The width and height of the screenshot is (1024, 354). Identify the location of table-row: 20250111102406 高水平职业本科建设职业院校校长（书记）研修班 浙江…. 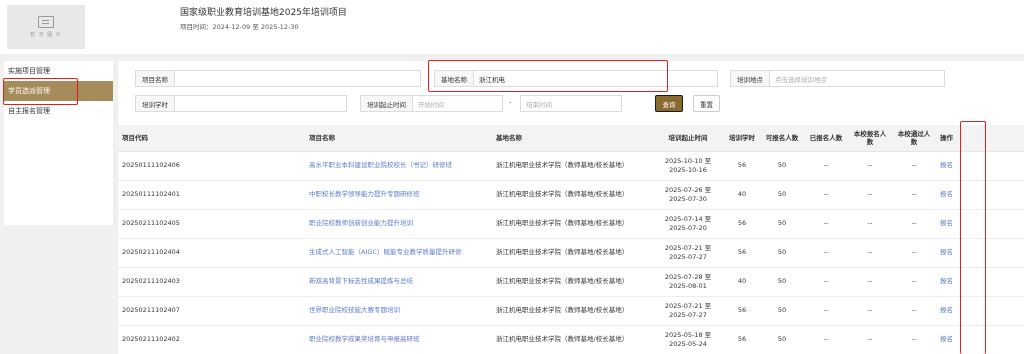
(571, 166).